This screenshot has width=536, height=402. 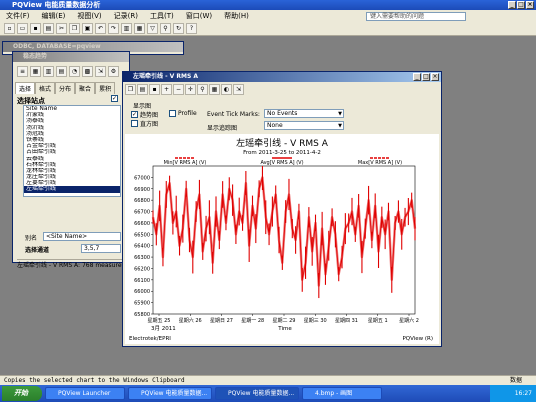 I want to click on alias-field: <Site Name>, so click(x=82, y=236).